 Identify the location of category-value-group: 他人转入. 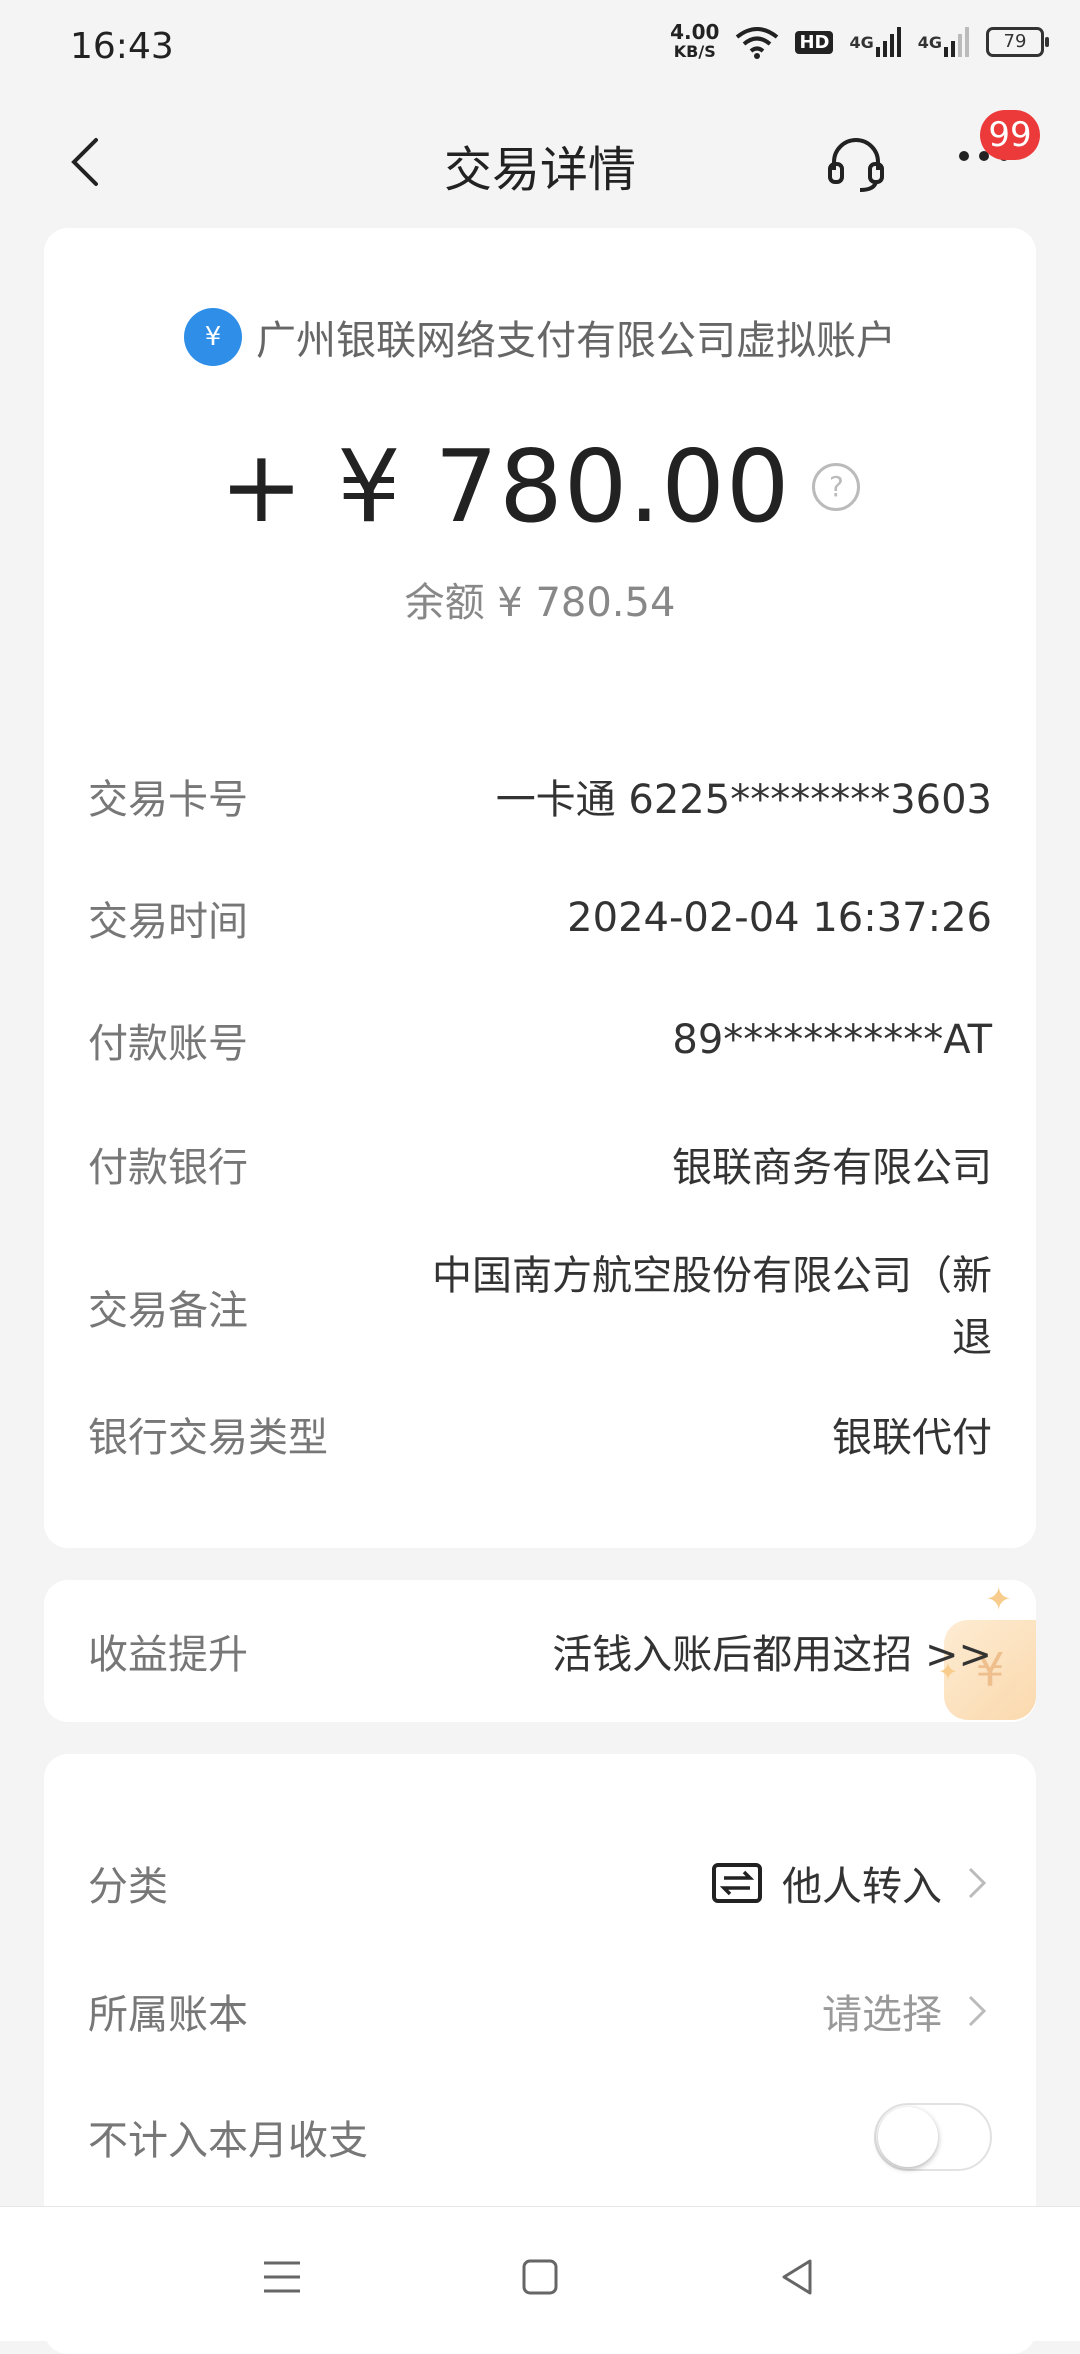
(852, 1883).